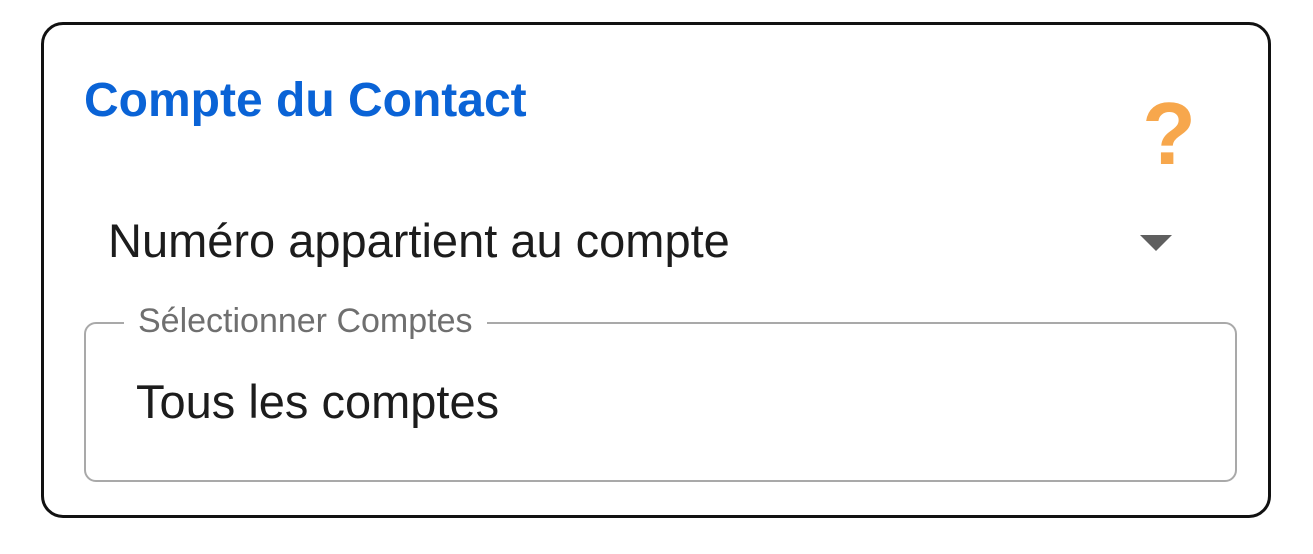  Describe the element at coordinates (1156, 243) in the screenshot. I see `caret-down-icon` at that location.